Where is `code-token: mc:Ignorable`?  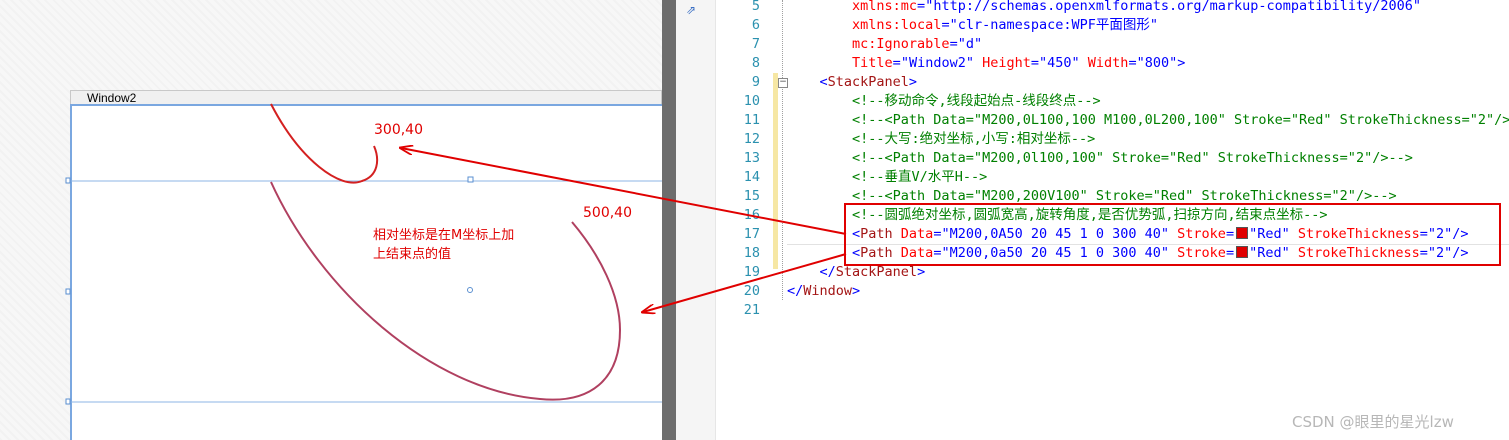 code-token: mc:Ignorable is located at coordinates (868, 44).